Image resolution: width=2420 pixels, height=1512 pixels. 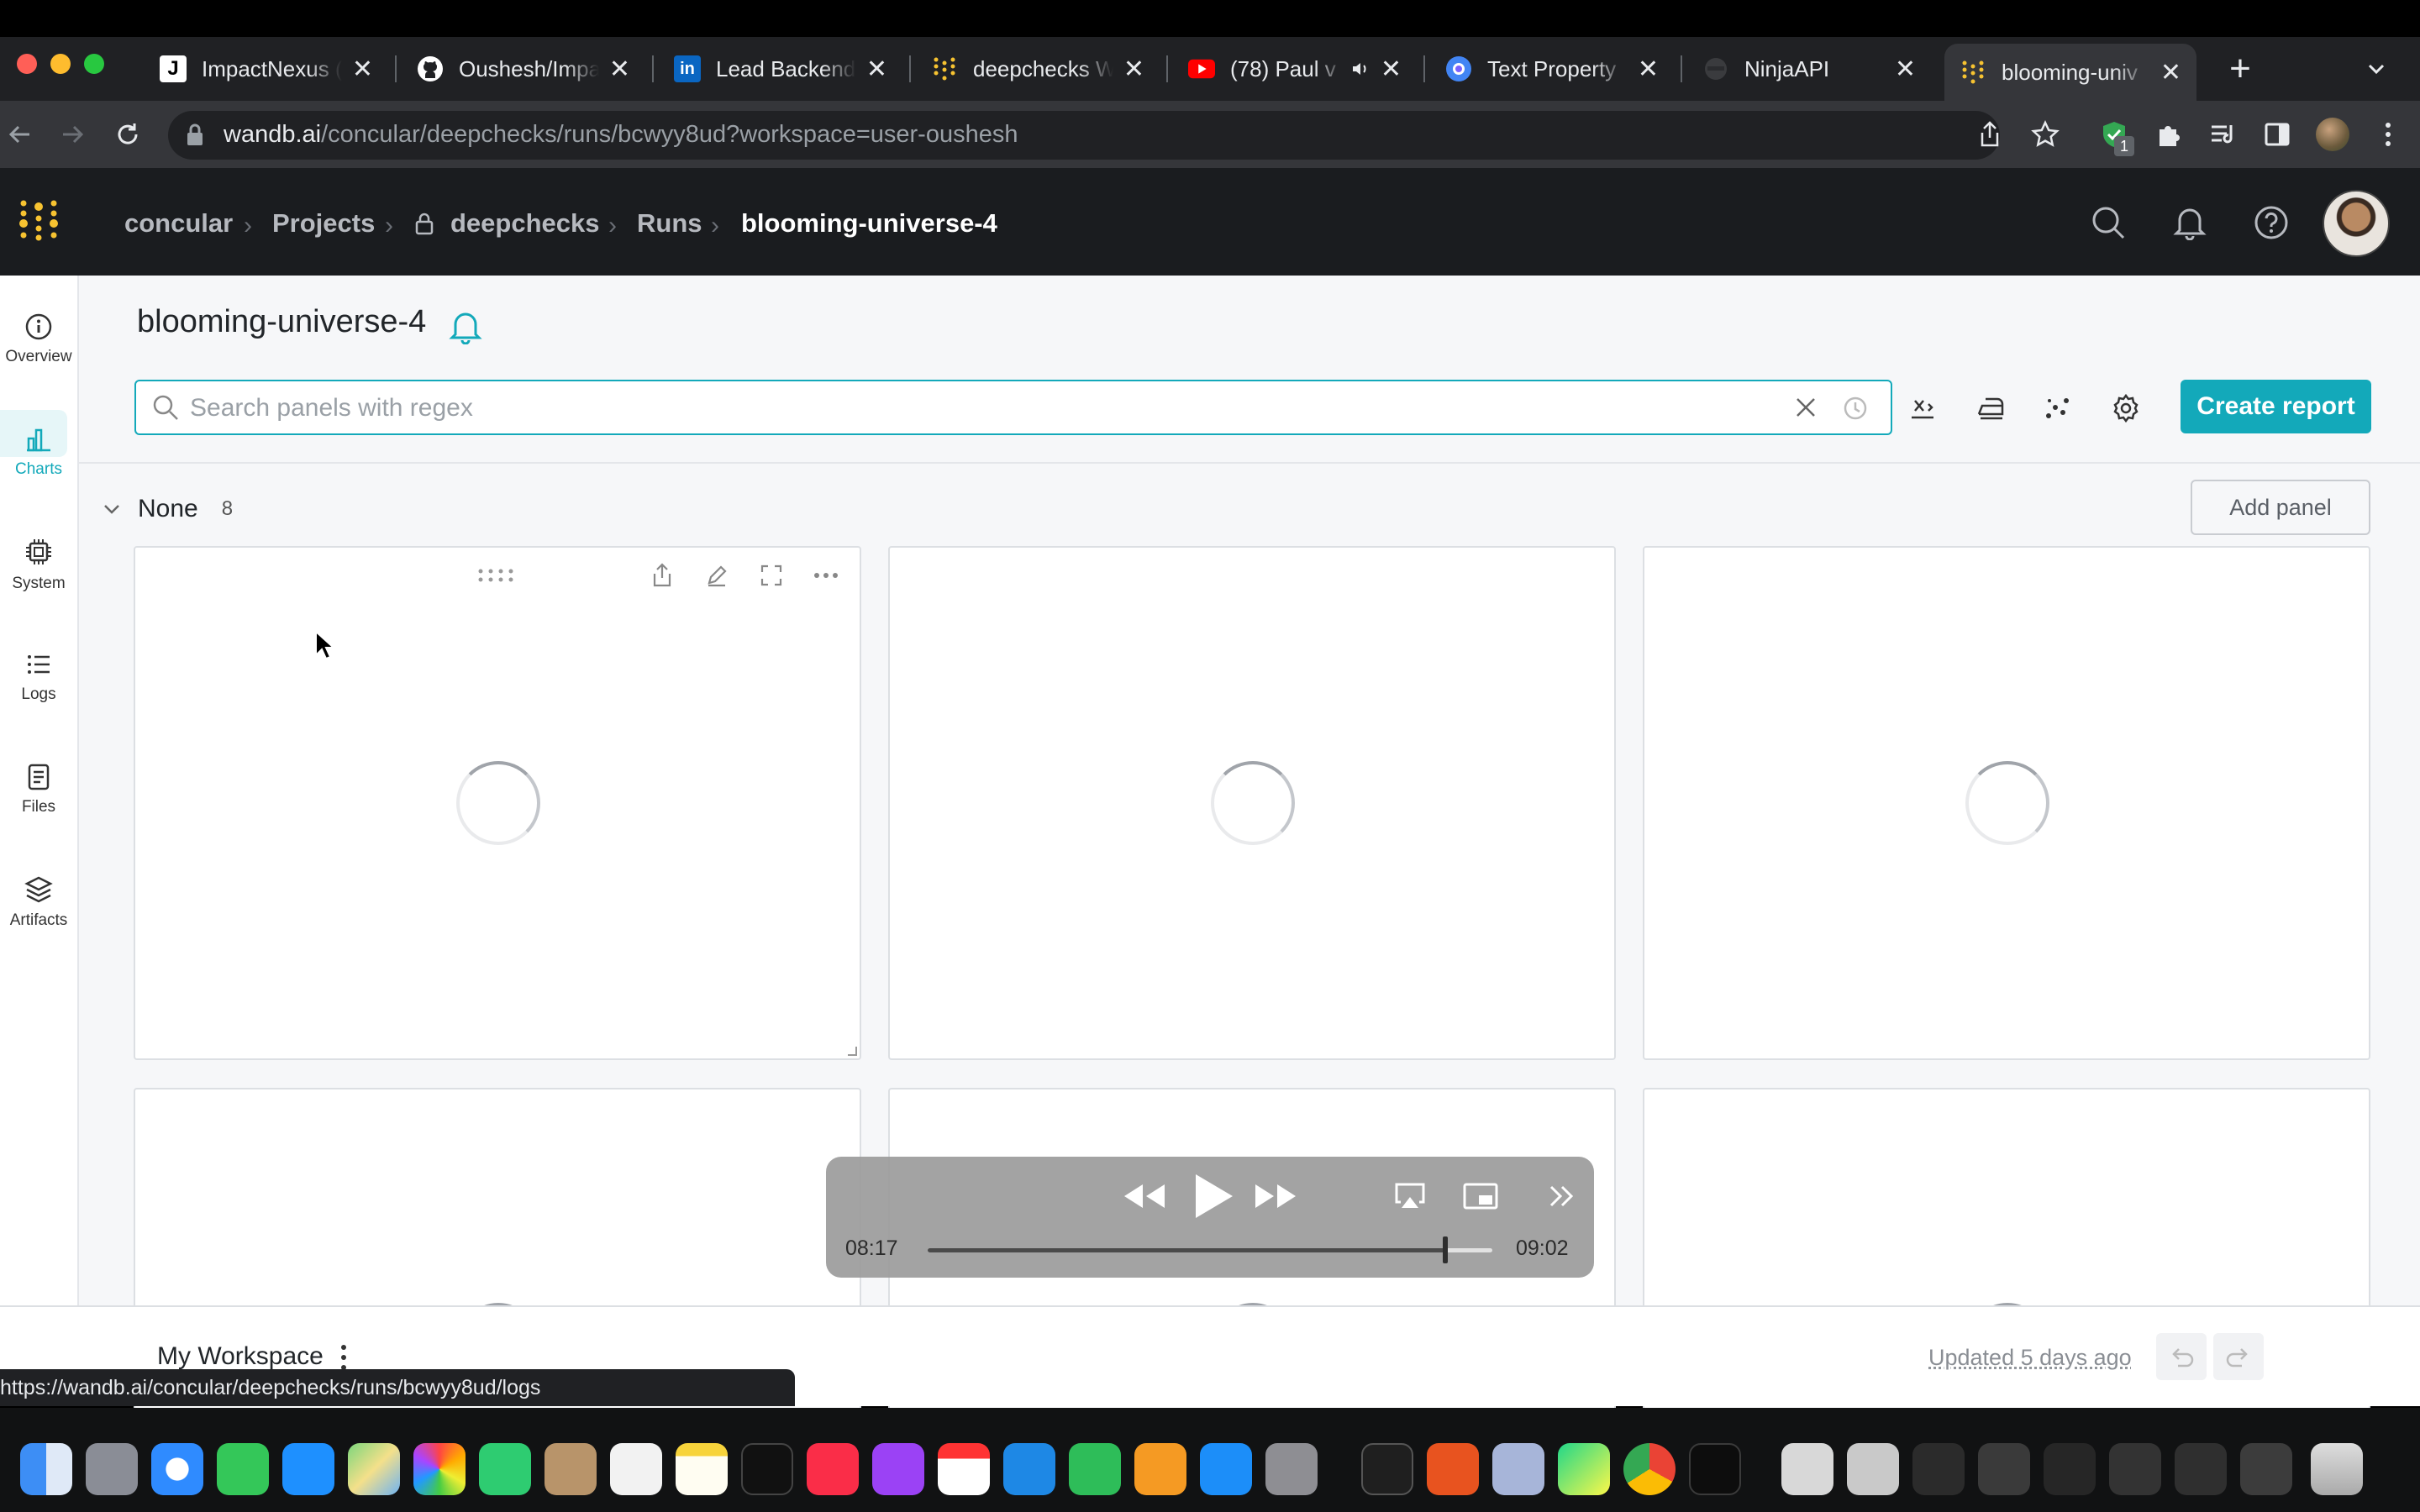 I want to click on search-icon, so click(x=2108, y=222).